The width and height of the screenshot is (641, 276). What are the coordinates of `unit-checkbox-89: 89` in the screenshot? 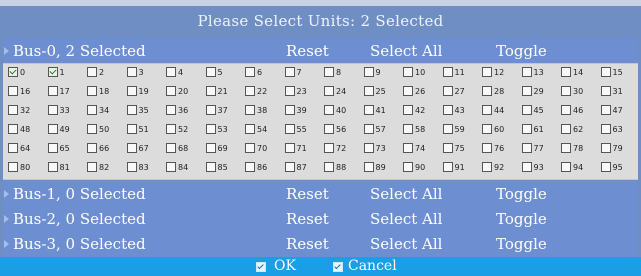 It's located at (374, 168).